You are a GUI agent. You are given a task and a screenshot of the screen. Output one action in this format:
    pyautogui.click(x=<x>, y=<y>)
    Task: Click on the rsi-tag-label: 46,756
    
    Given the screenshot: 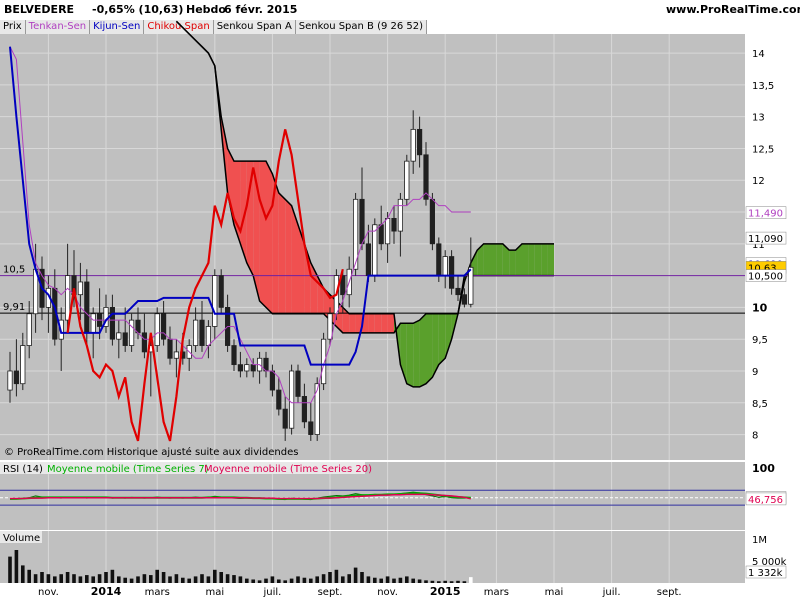 What is the action you would take?
    pyautogui.click(x=765, y=500)
    